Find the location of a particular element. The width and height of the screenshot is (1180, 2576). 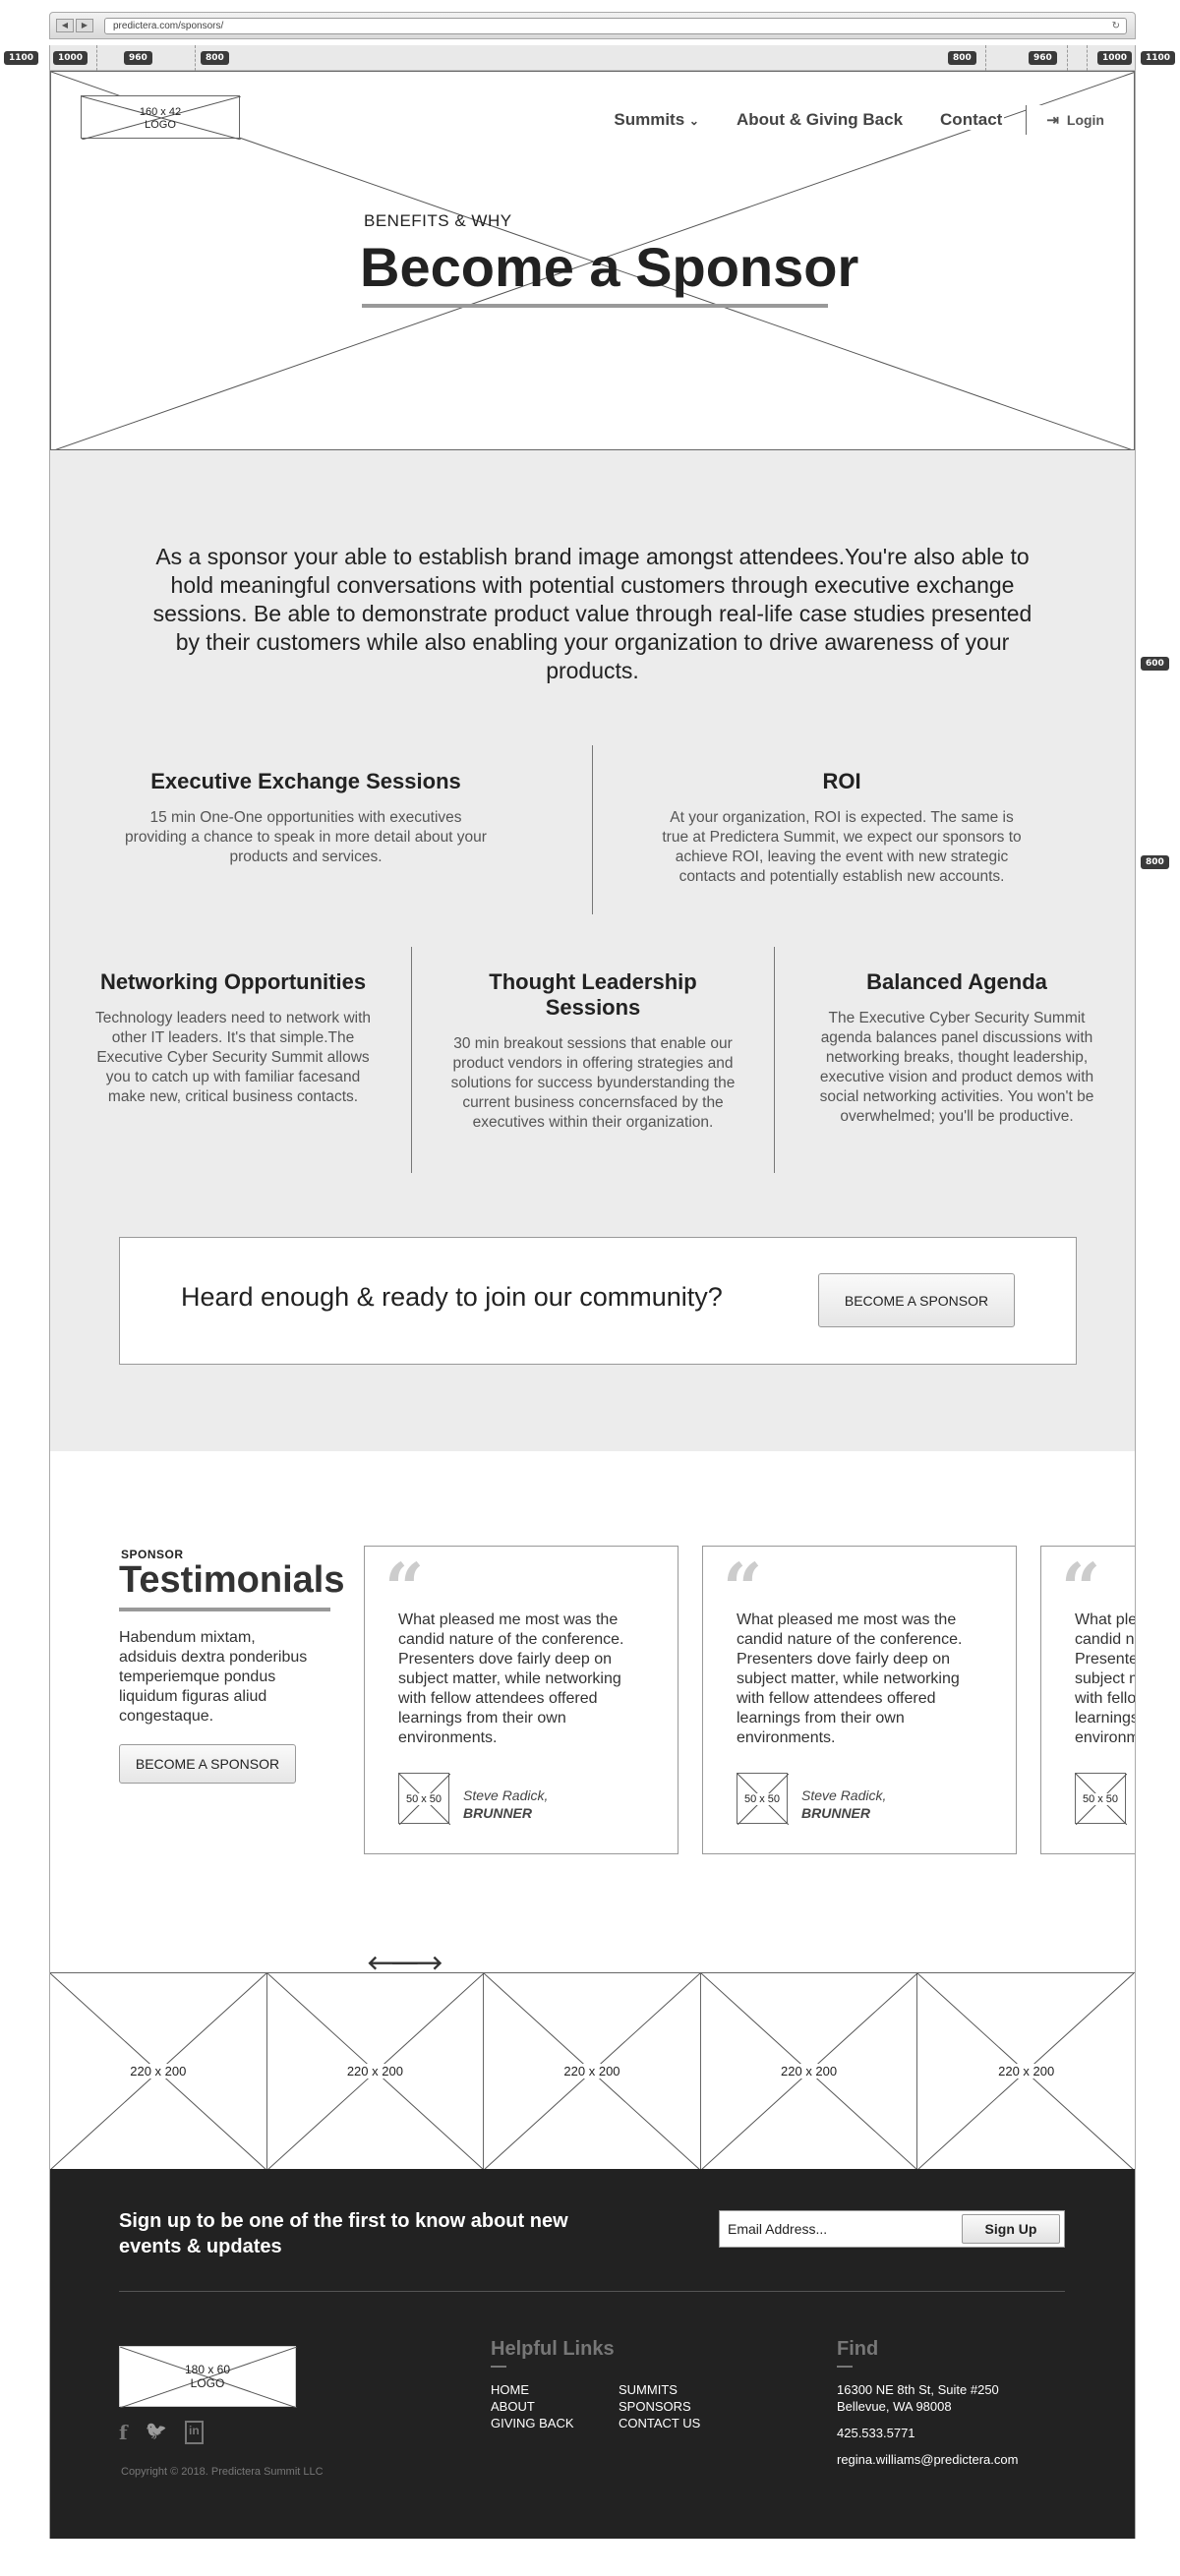

footer-logo-label: 180 x 60 LOGO is located at coordinates (207, 2376).